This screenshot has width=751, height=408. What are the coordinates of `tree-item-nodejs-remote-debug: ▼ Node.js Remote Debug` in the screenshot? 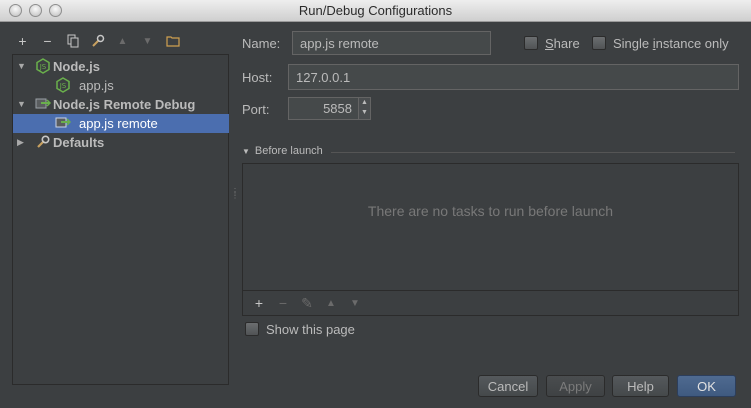 It's located at (121, 104).